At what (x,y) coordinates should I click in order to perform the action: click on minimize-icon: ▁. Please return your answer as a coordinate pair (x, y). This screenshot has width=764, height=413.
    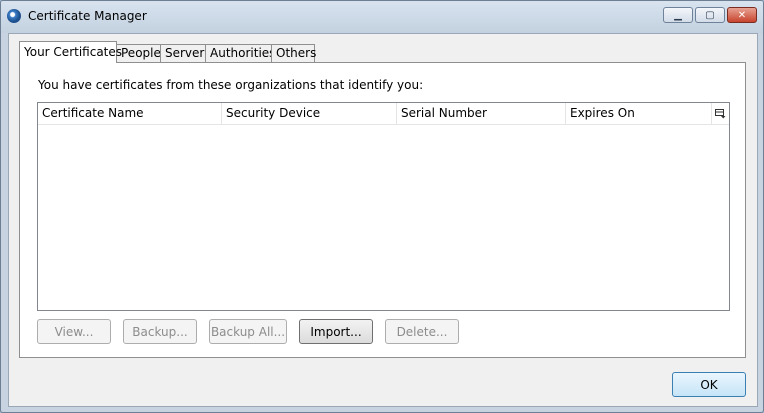
    Looking at the image, I should click on (678, 15).